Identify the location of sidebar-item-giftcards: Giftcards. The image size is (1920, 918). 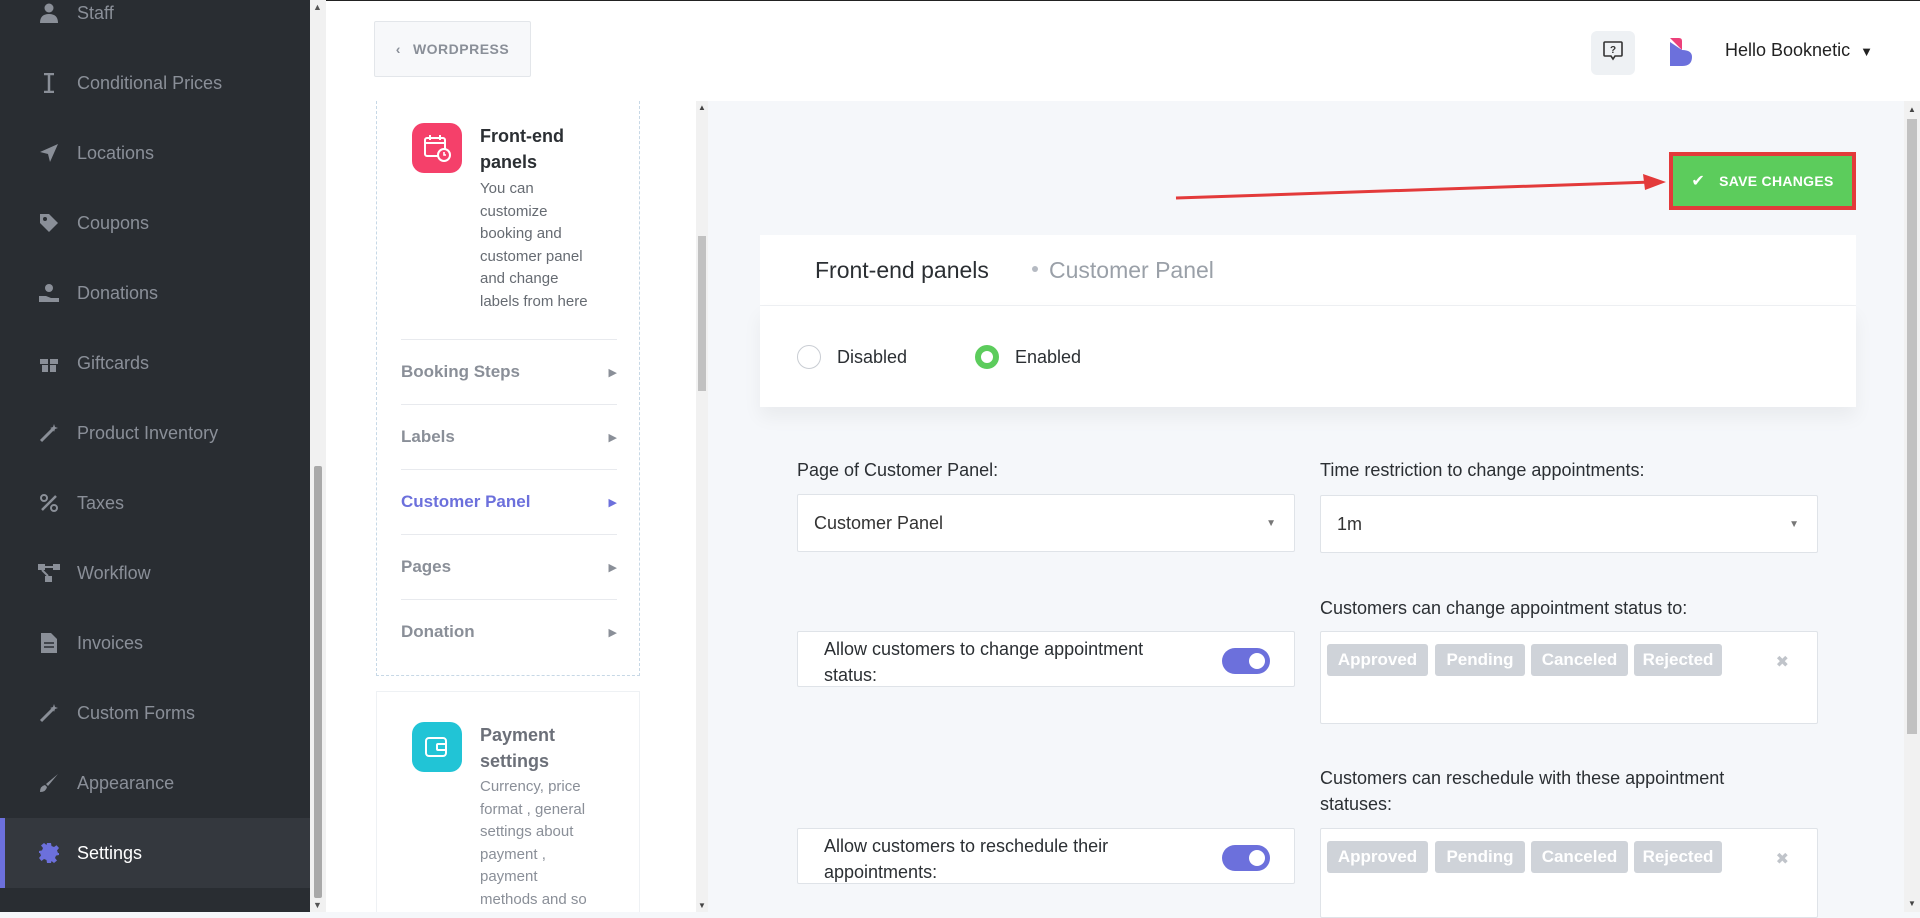
(155, 363).